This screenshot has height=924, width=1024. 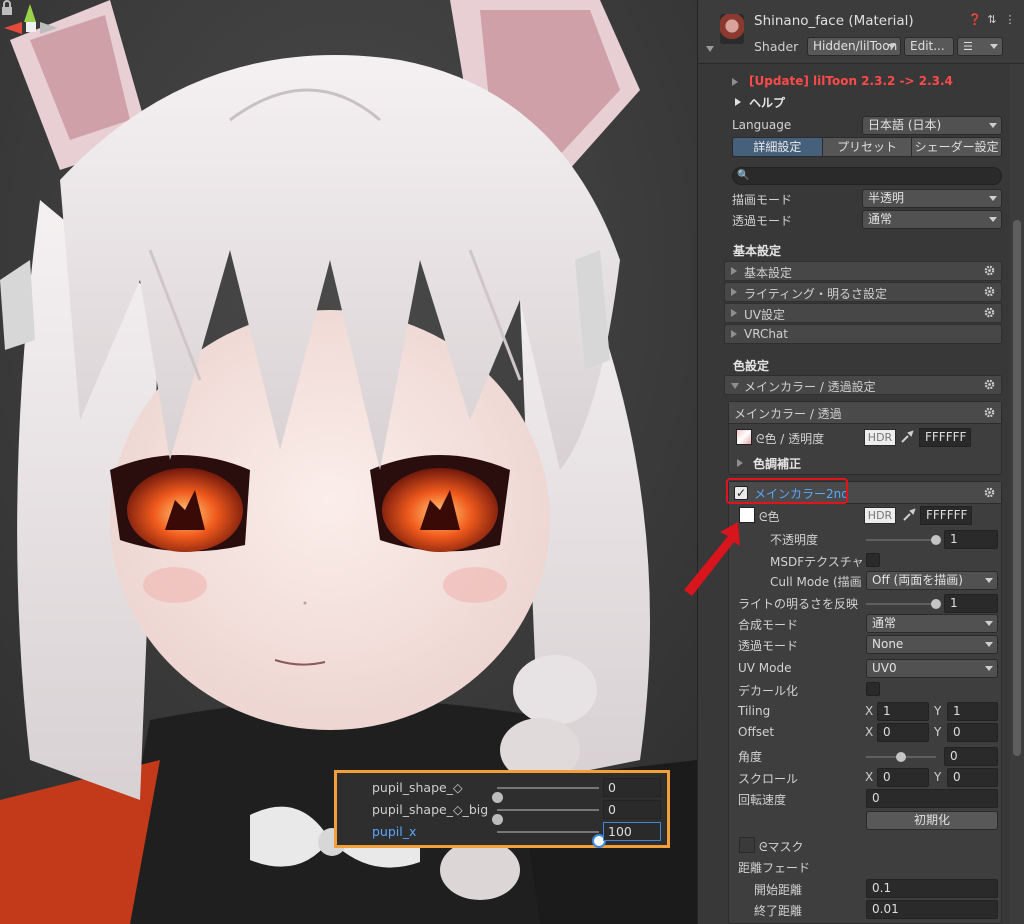 I want to click on help-foldout: ヘルプ, so click(x=767, y=102).